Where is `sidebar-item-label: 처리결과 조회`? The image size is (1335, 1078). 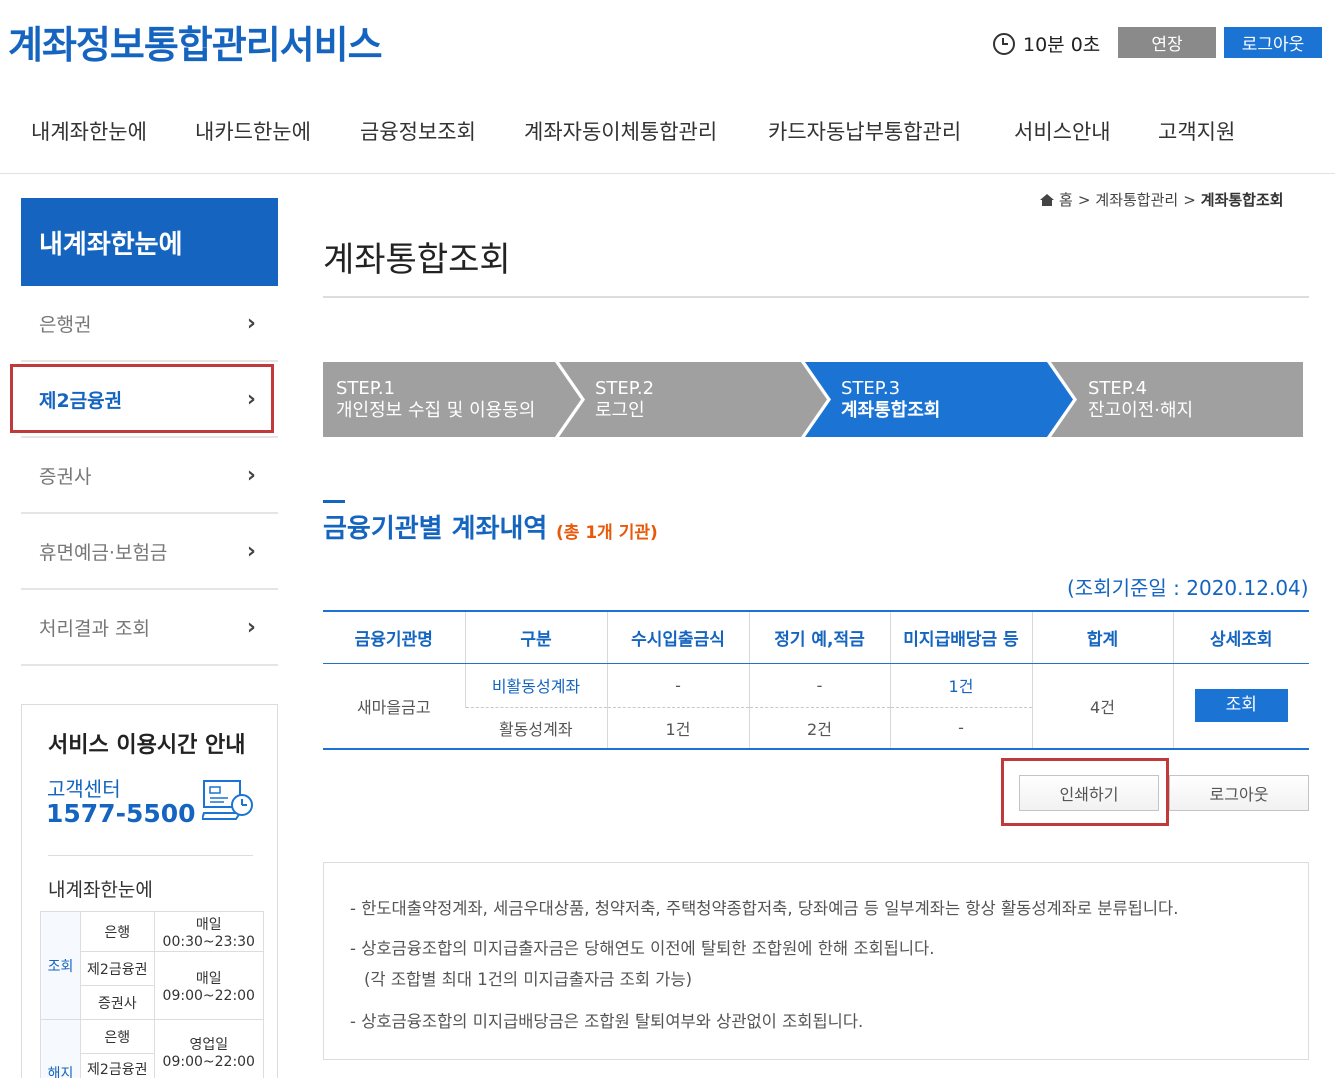 sidebar-item-label: 처리결과 조회 is located at coordinates (94, 628).